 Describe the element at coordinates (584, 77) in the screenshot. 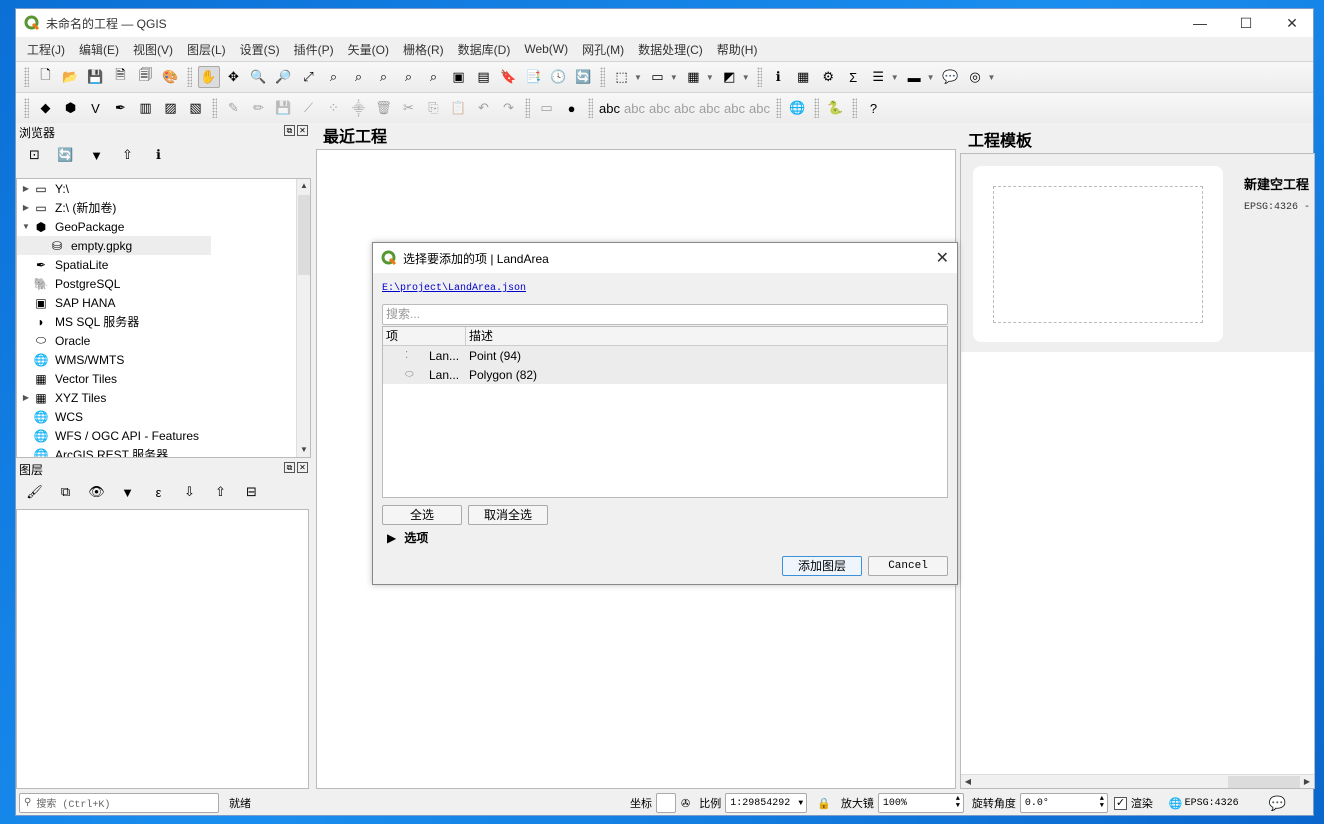

I see `refresh-icon: 🔄` at that location.